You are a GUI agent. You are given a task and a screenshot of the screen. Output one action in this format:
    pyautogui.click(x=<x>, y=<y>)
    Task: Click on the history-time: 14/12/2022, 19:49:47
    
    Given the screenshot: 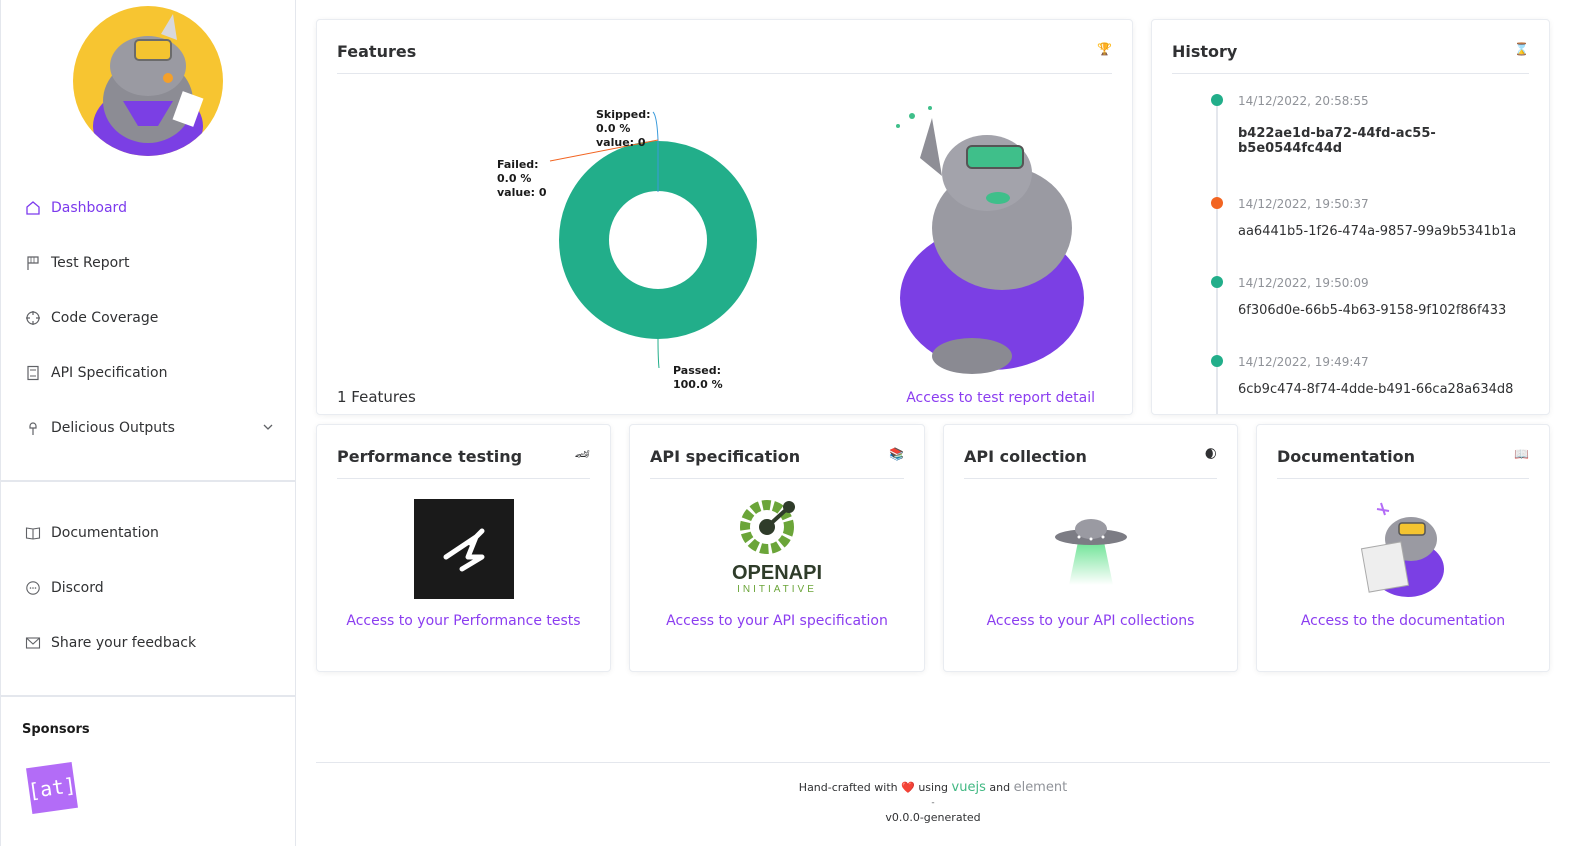 What is the action you would take?
    pyautogui.click(x=1303, y=362)
    